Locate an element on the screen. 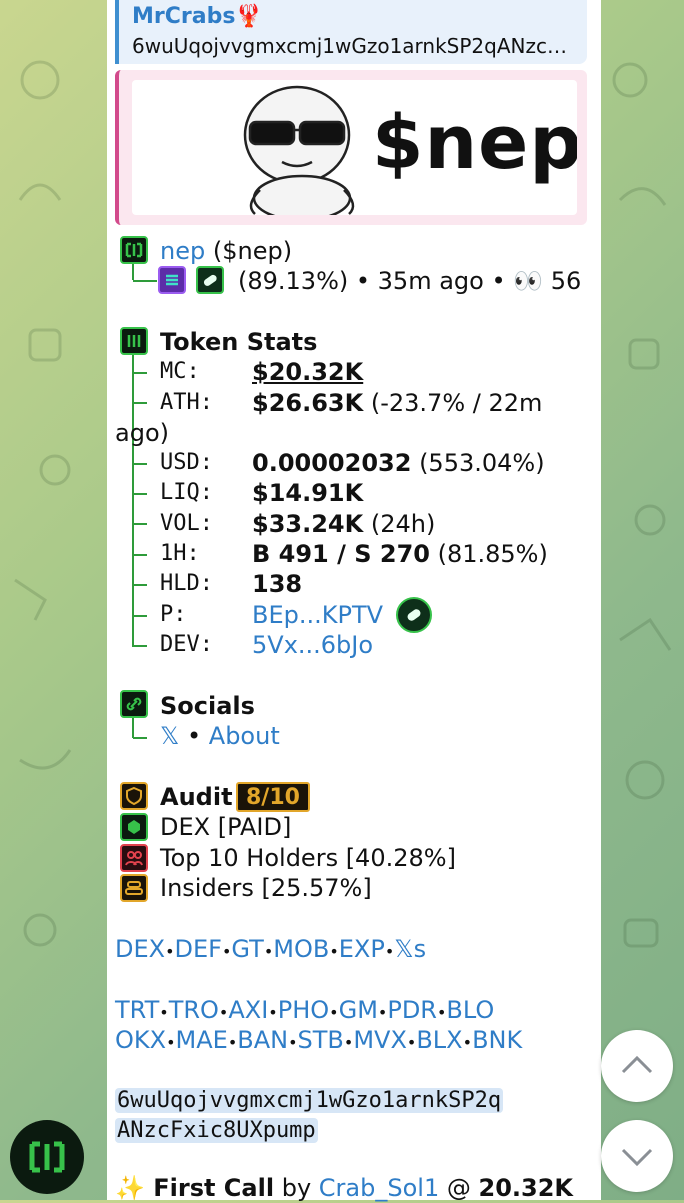 The height and width of the screenshot is (1203, 684). audit-insiders: Insiders [25.57%] is located at coordinates (266, 888).